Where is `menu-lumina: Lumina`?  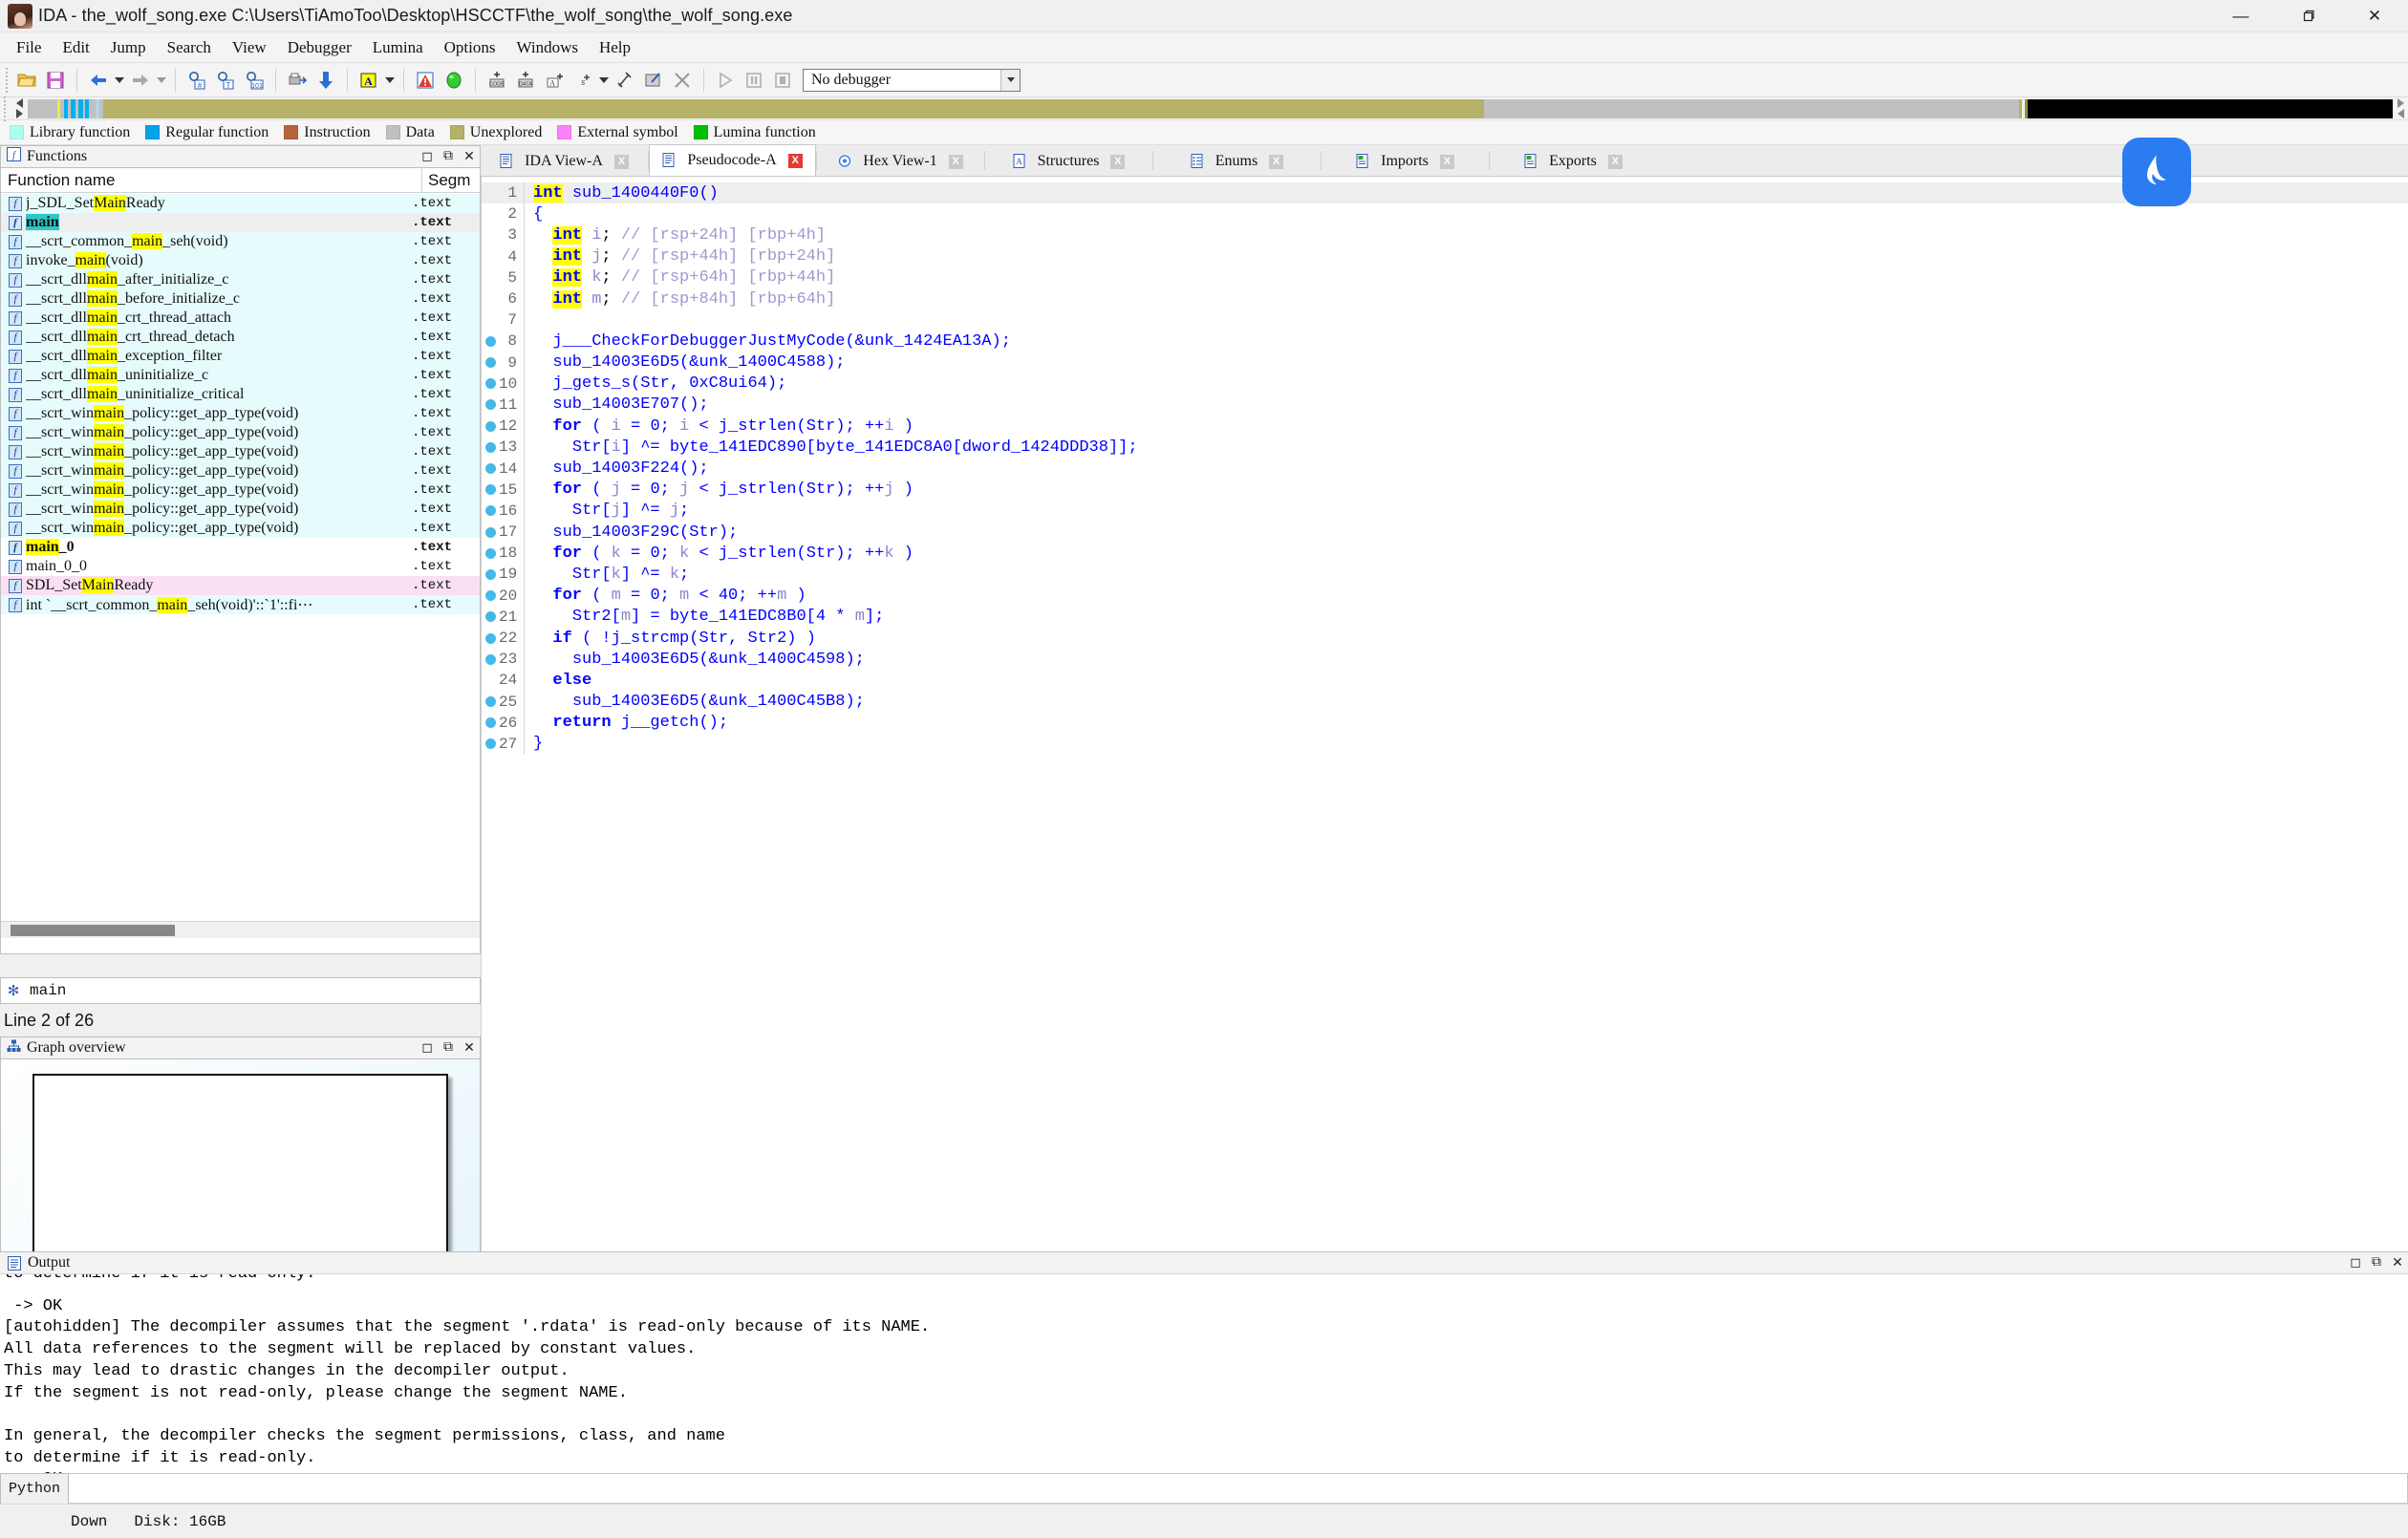
menu-lumina: Lumina is located at coordinates (398, 48).